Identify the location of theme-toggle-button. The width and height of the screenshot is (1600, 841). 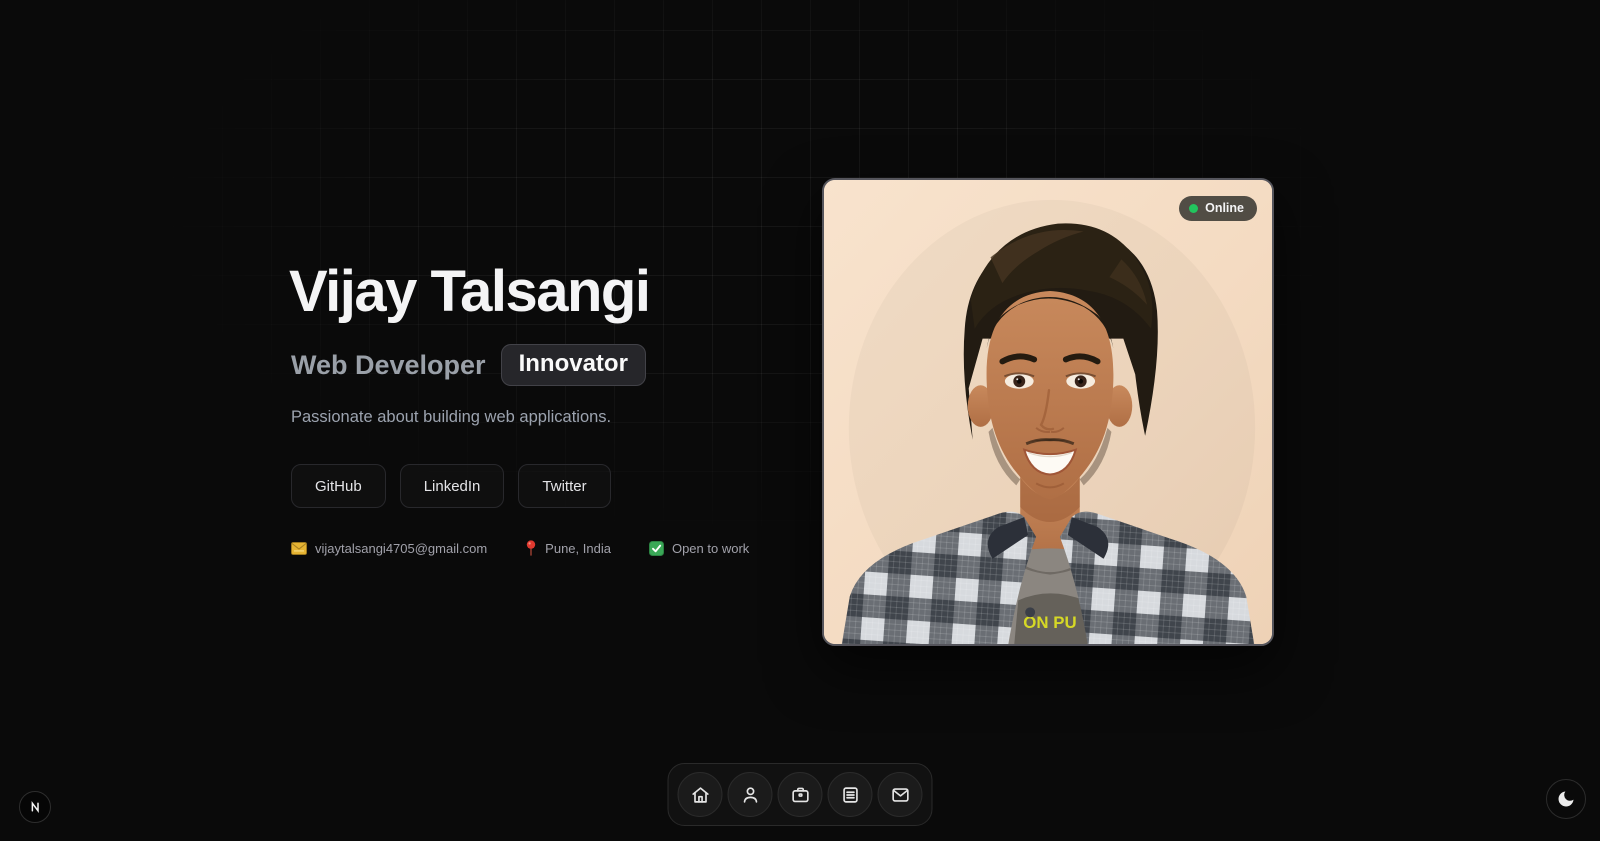
(1566, 799).